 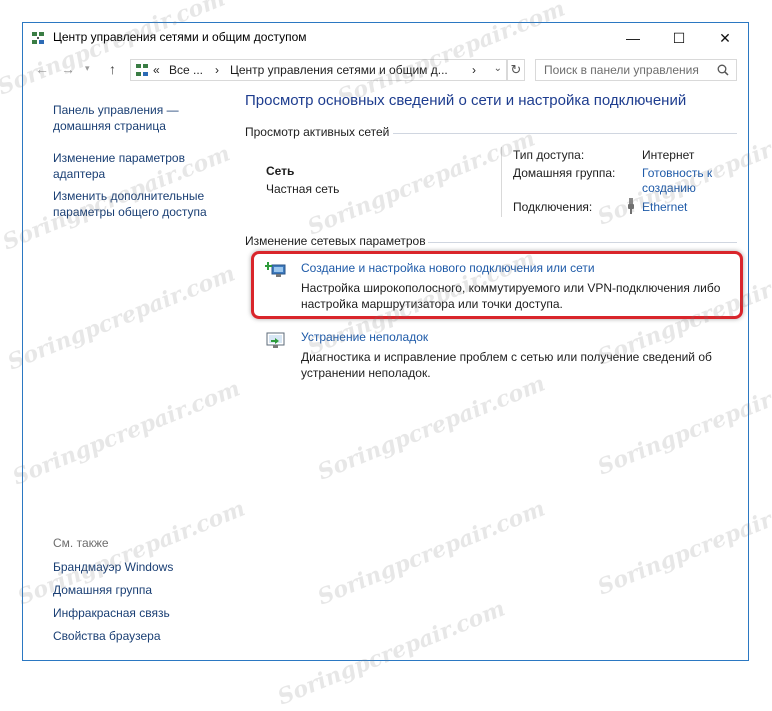 I want to click on sidebar-item-label: Изменить дополнительные, so click(x=129, y=196).